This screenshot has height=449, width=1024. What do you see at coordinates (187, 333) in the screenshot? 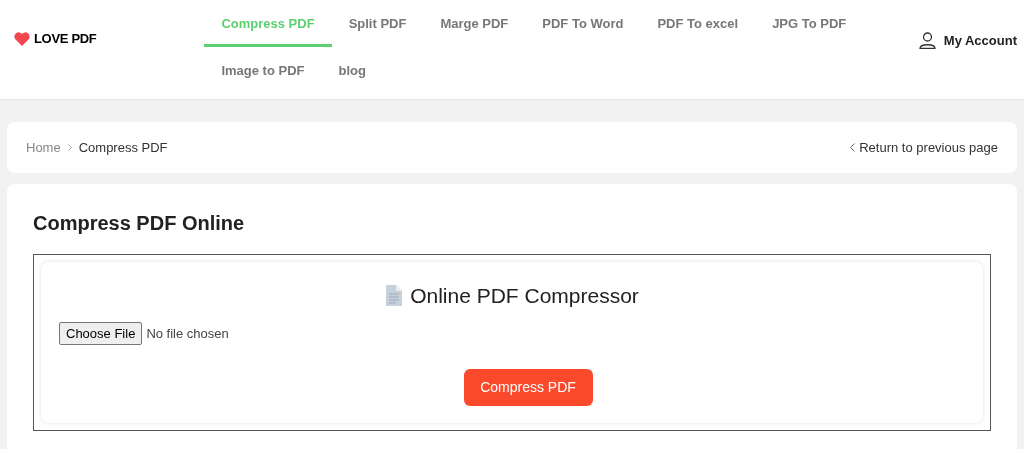
I see `file-status-text: No file chosen` at bounding box center [187, 333].